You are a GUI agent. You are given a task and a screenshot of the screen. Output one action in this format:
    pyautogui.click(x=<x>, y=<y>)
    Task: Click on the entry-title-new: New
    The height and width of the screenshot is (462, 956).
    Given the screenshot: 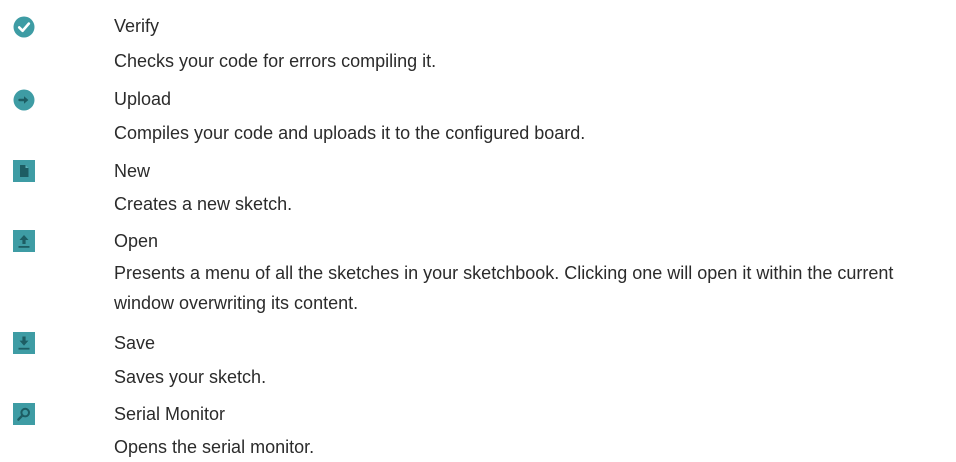 What is the action you would take?
    pyautogui.click(x=132, y=171)
    